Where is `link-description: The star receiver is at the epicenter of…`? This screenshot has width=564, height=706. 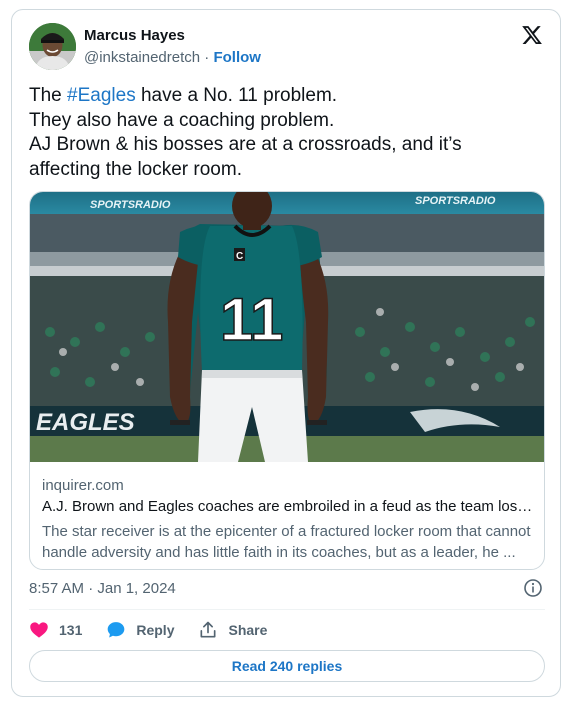
link-description: The star receiver is at the epicenter of… is located at coordinates (286, 542).